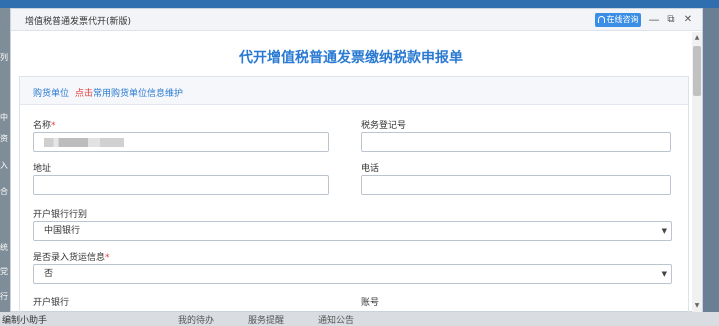 The width and height of the screenshot is (719, 326). What do you see at coordinates (84, 94) in the screenshot?
I see `click-hint: 点击` at bounding box center [84, 94].